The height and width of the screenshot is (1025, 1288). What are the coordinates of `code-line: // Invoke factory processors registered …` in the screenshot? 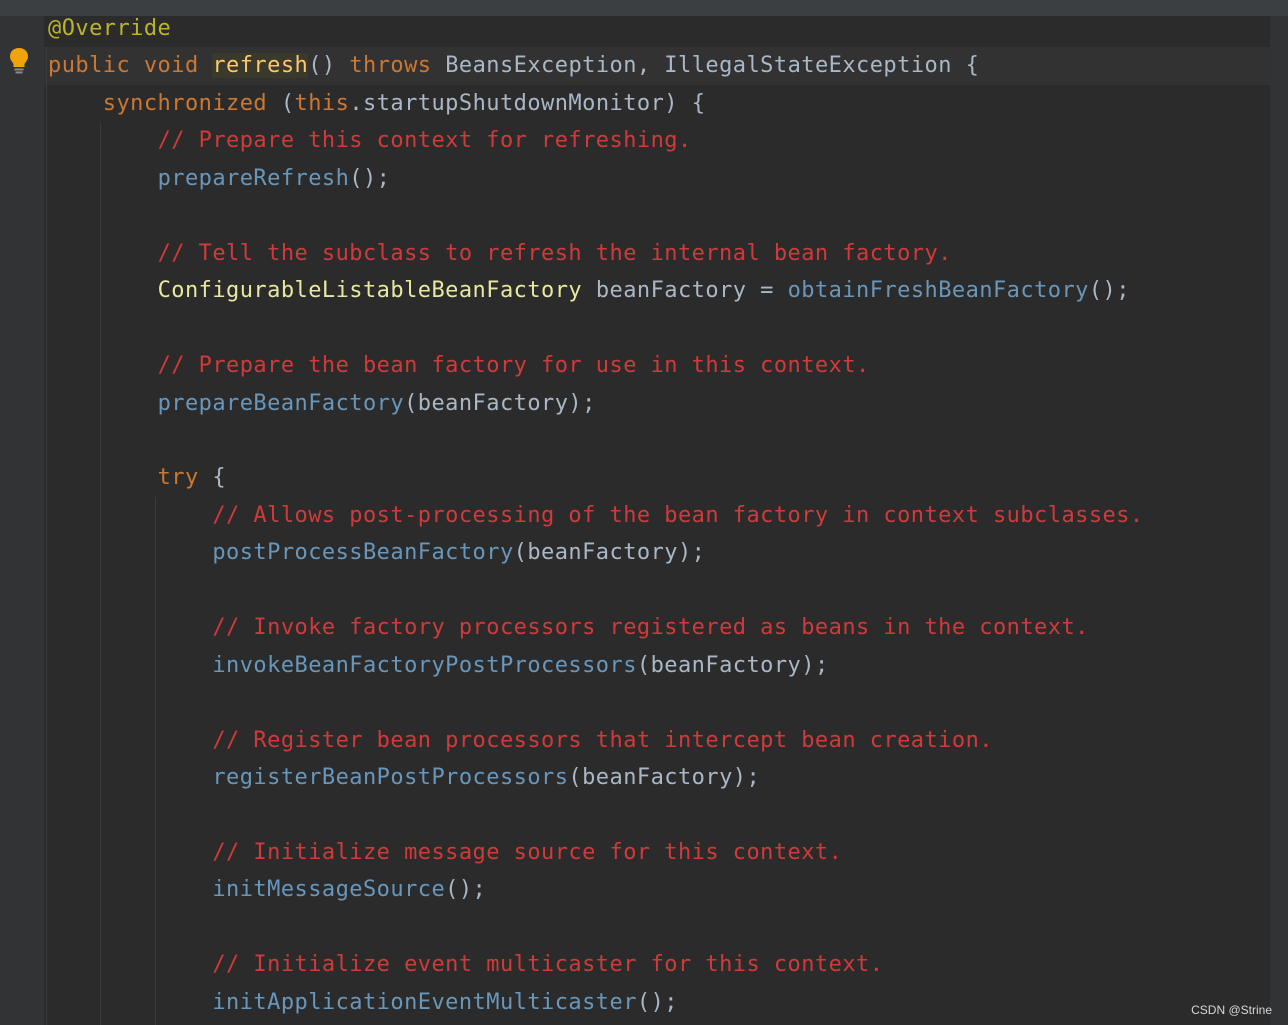 It's located at (568, 628).